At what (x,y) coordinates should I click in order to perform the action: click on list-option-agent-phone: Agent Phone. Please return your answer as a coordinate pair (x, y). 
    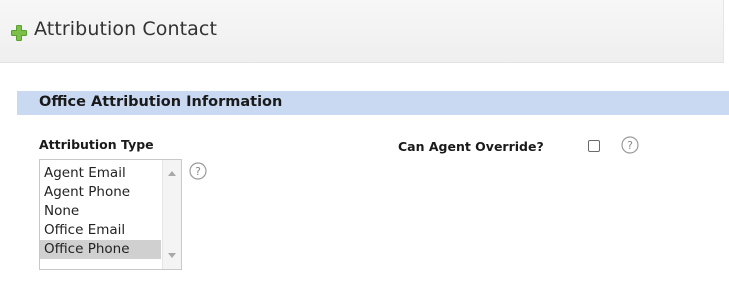
    Looking at the image, I should click on (100, 192).